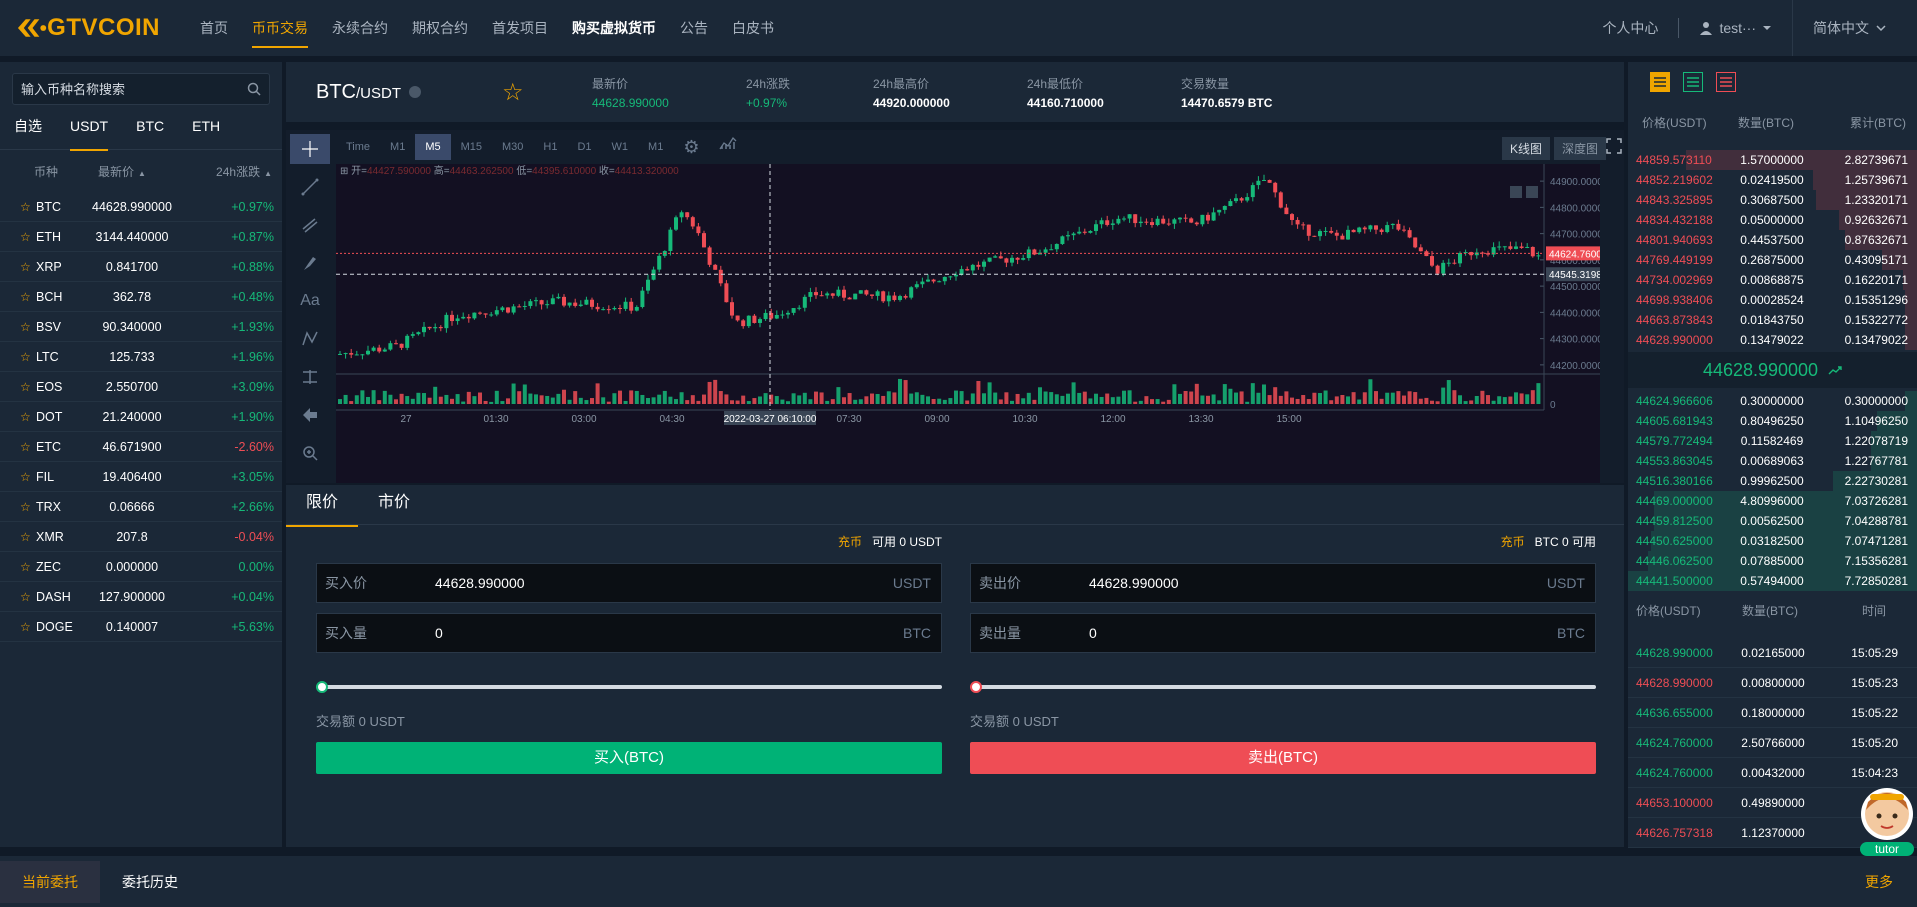 Image resolution: width=1917 pixels, height=907 pixels. Describe the element at coordinates (1772, 501) in the screenshot. I see `bid-row: 44469.000000 4.80996000 7.03726281` at that location.